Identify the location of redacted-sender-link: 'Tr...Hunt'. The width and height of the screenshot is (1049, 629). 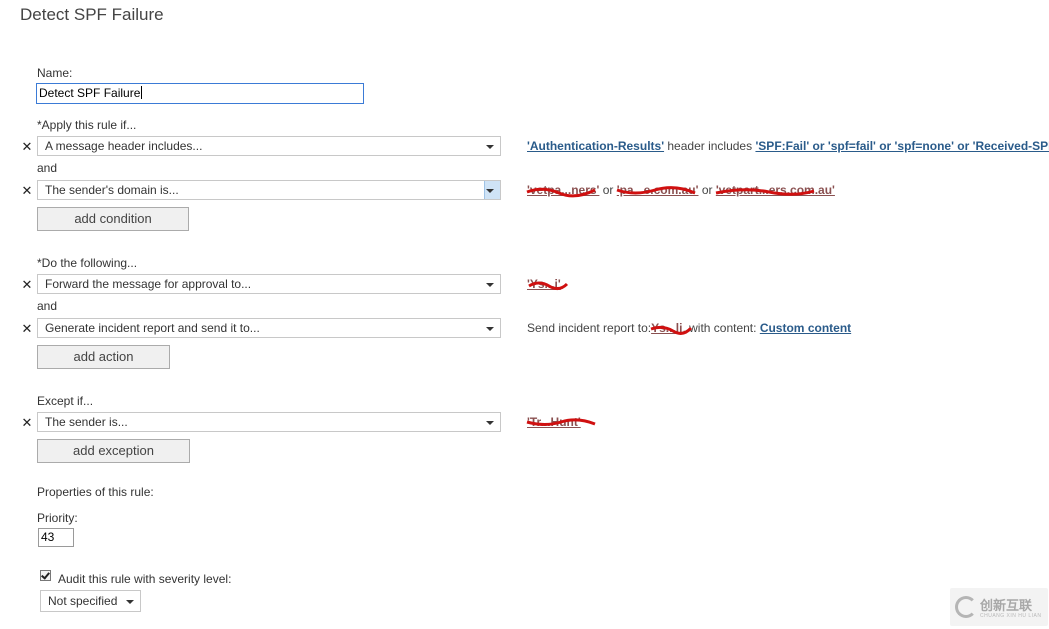
(561, 422).